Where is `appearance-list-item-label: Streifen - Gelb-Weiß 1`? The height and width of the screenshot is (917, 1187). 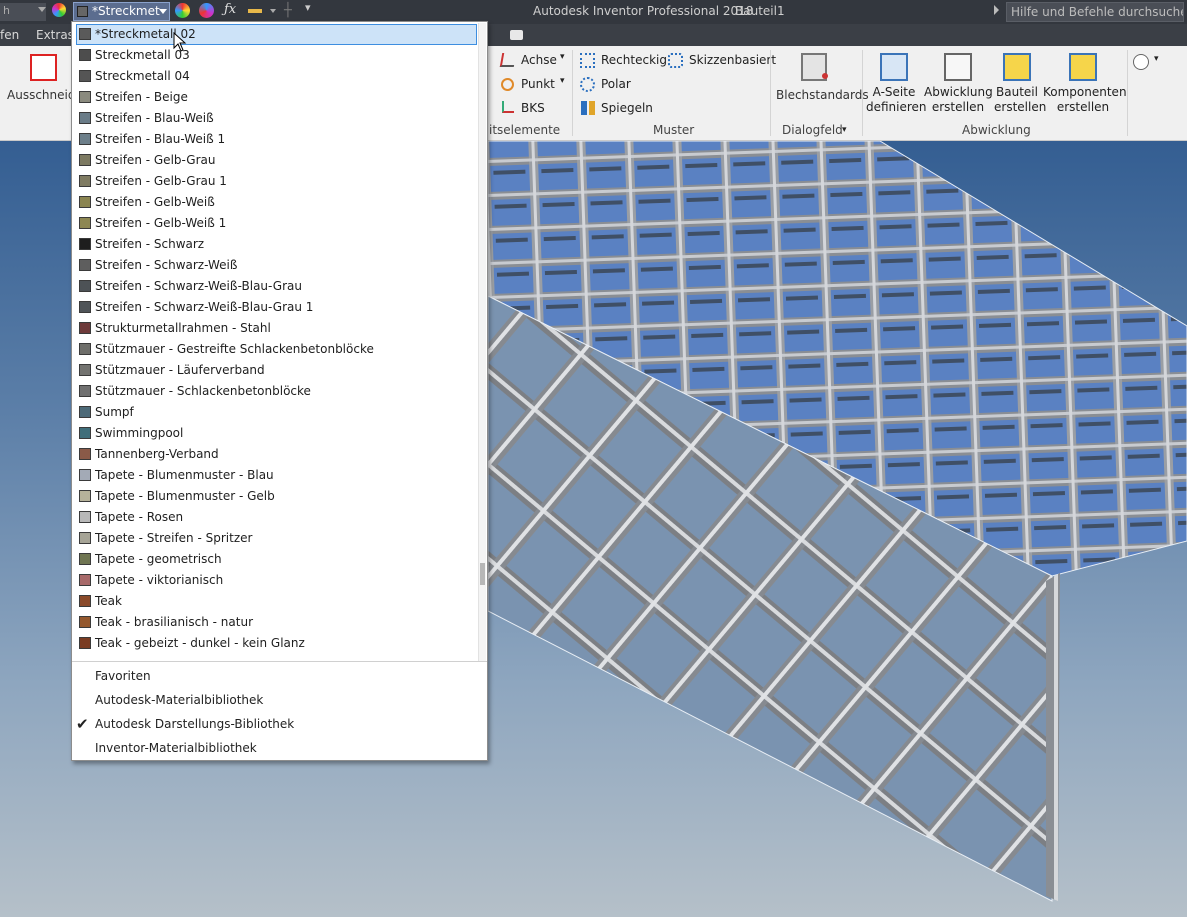
appearance-list-item-label: Streifen - Gelb-Weiß 1 is located at coordinates (161, 223).